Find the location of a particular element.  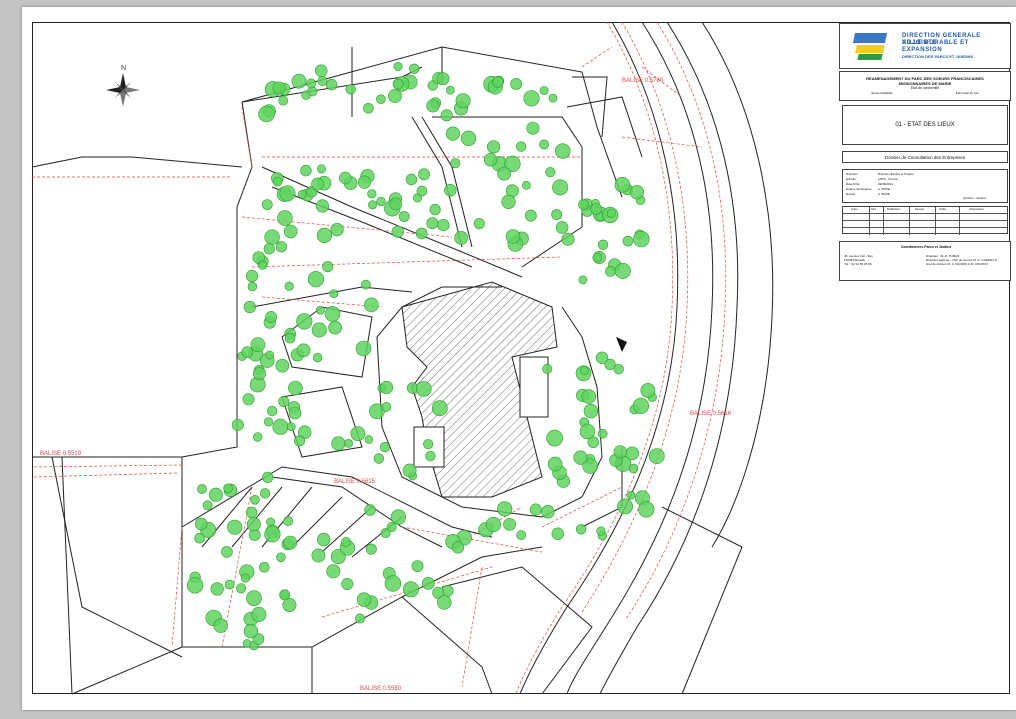

rev-header: Date is located at coordinates (874, 209).